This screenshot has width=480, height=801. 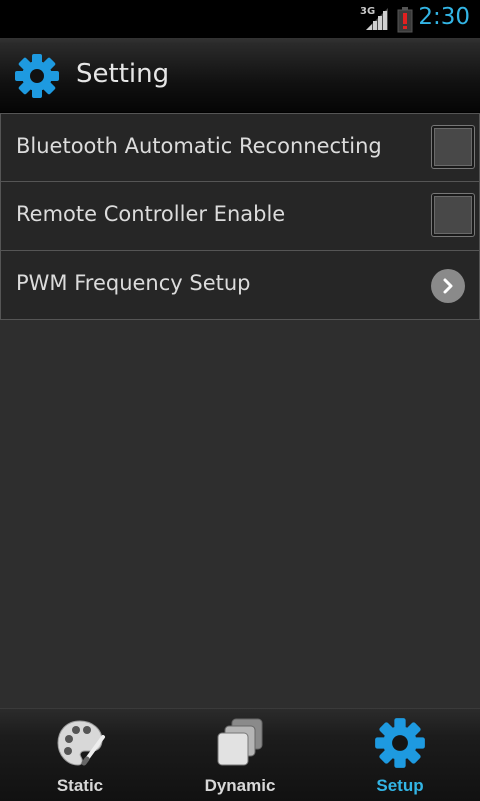 What do you see at coordinates (405, 20) in the screenshot?
I see `battery-alert-icon` at bounding box center [405, 20].